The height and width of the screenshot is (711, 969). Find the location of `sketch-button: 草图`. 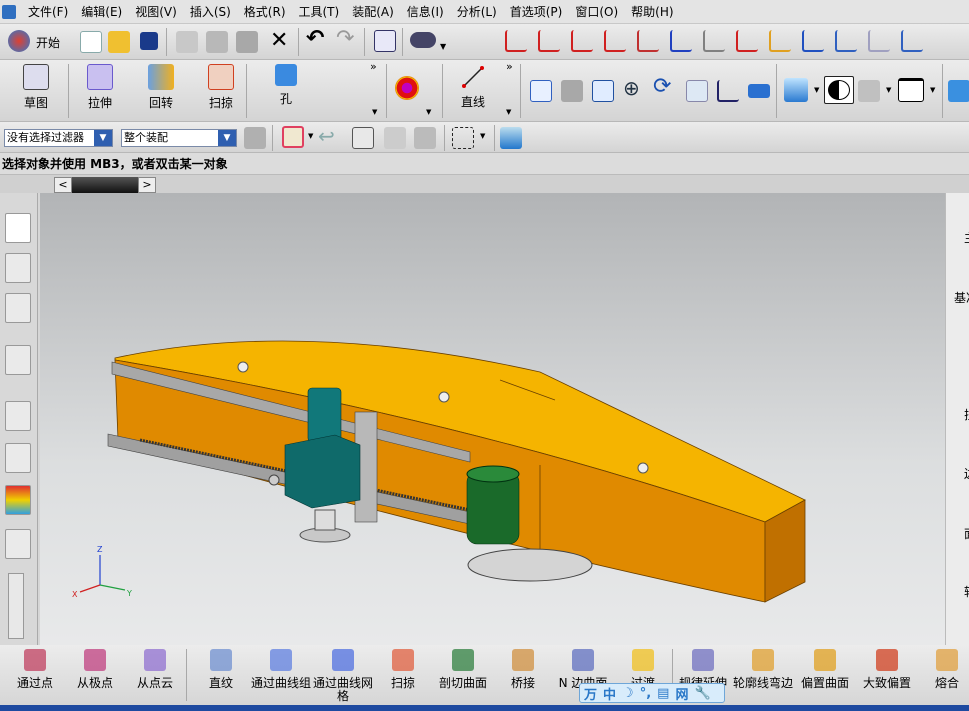

sketch-button: 草图 is located at coordinates (36, 87).